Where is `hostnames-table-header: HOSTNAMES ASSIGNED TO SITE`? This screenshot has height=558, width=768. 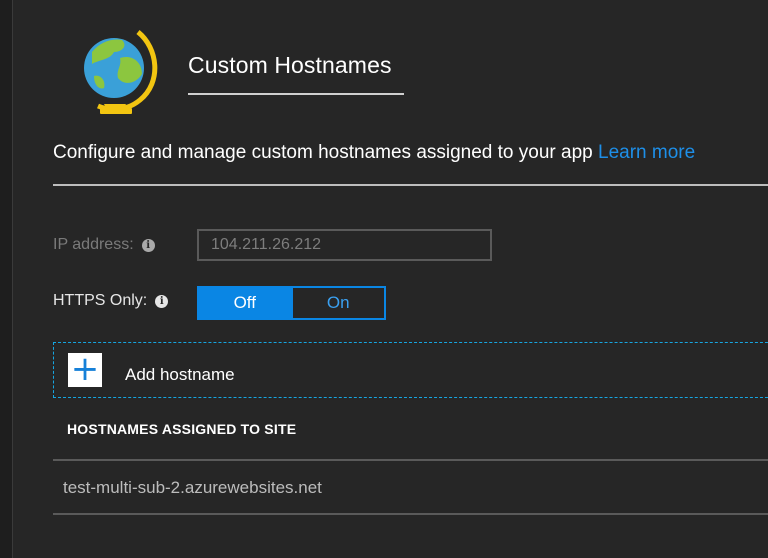 hostnames-table-header: HOSTNAMES ASSIGNED TO SITE is located at coordinates (182, 429).